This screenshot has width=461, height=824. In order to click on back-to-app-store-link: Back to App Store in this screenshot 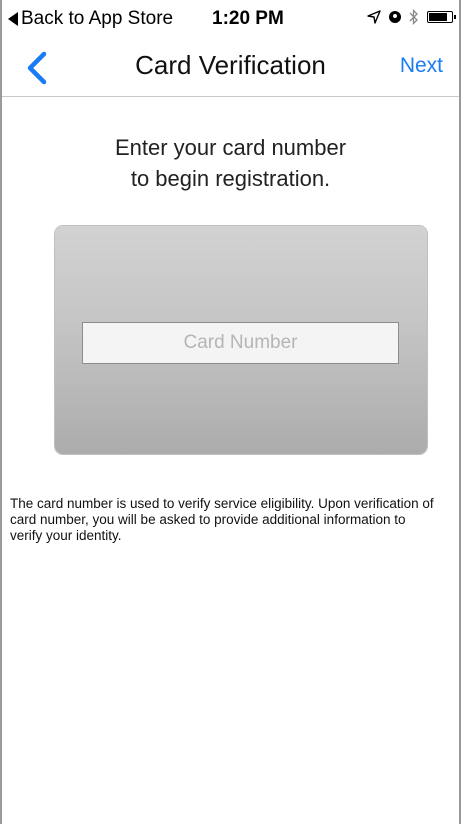, I will do `click(90, 19)`.